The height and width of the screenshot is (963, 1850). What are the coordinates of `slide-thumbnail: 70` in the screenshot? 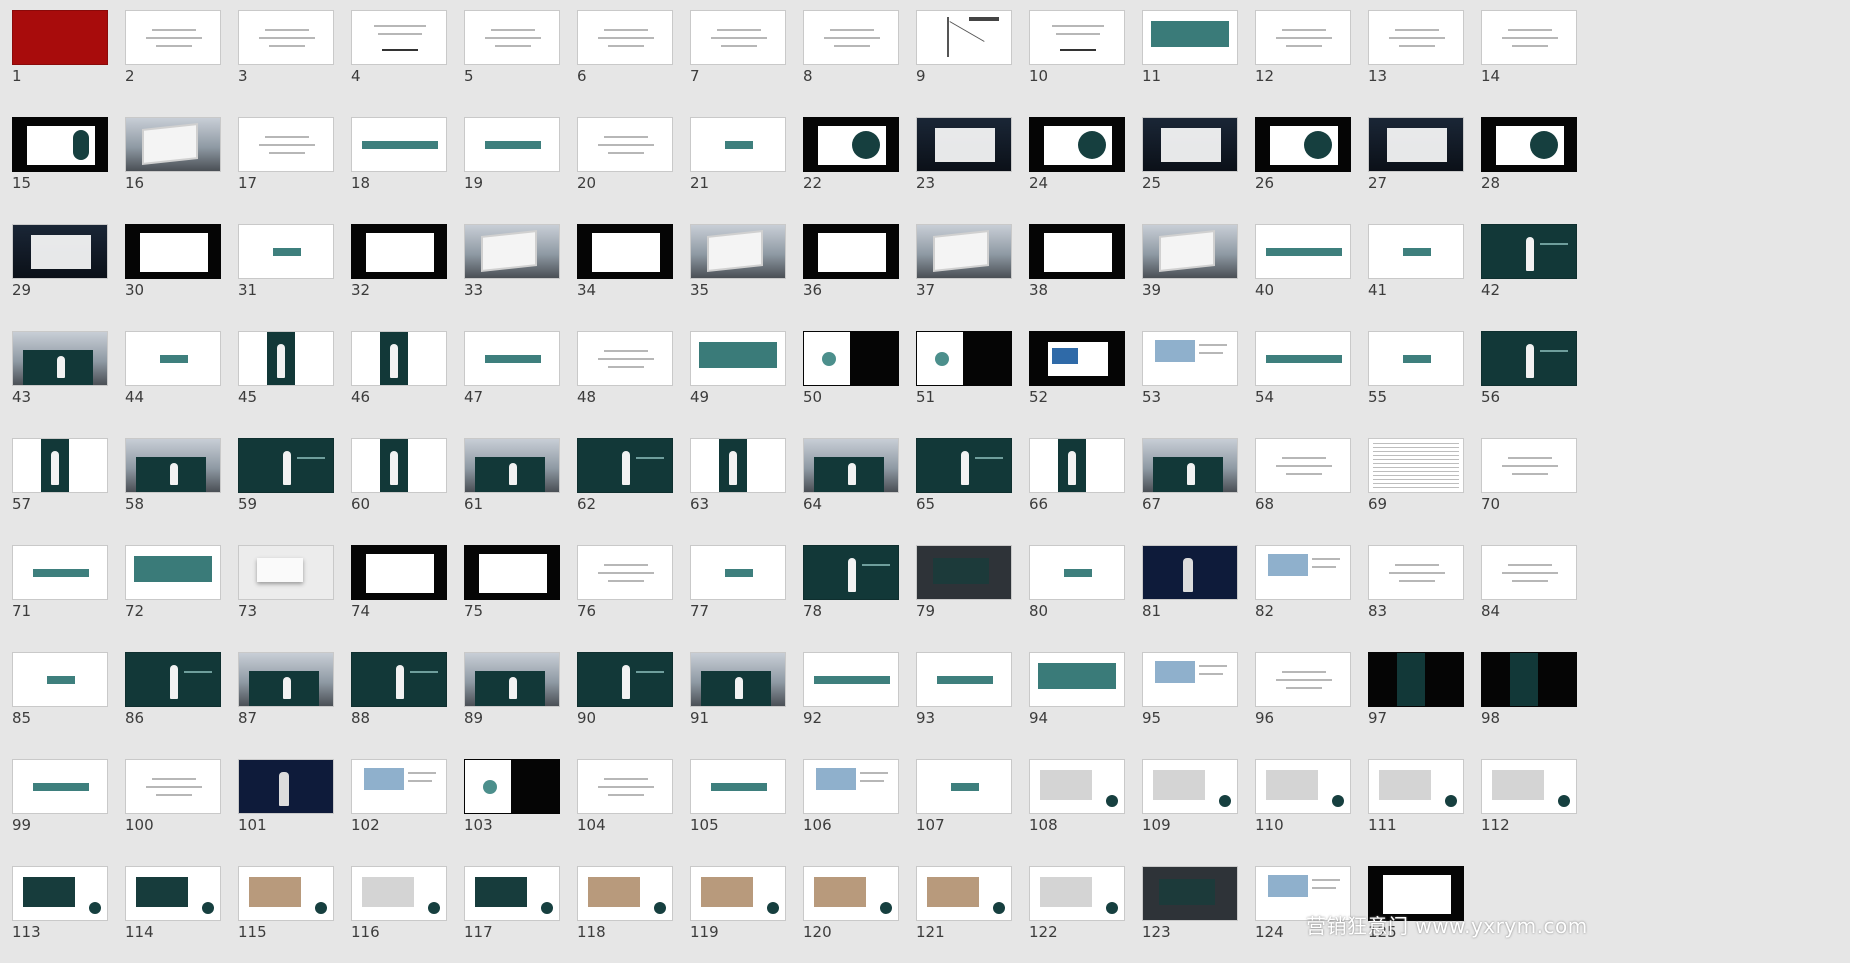 It's located at (1535, 481).